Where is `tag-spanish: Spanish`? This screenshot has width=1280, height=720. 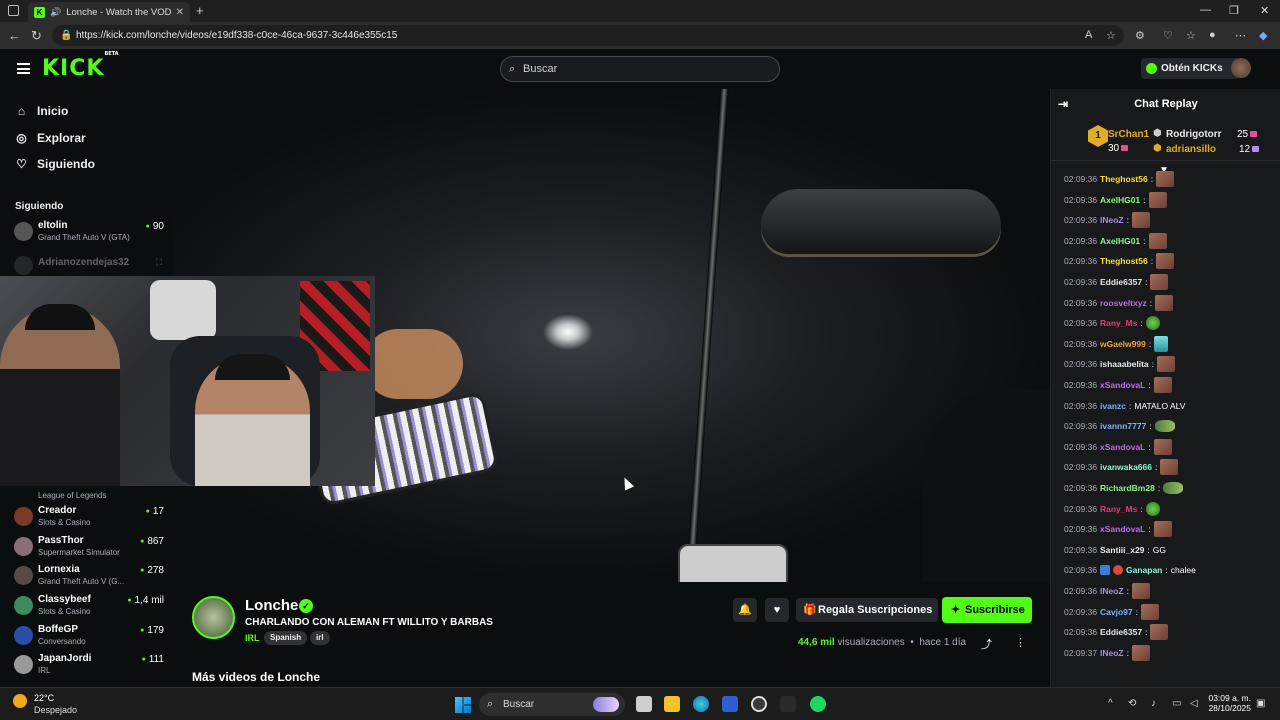
tag-spanish: Spanish is located at coordinates (286, 638).